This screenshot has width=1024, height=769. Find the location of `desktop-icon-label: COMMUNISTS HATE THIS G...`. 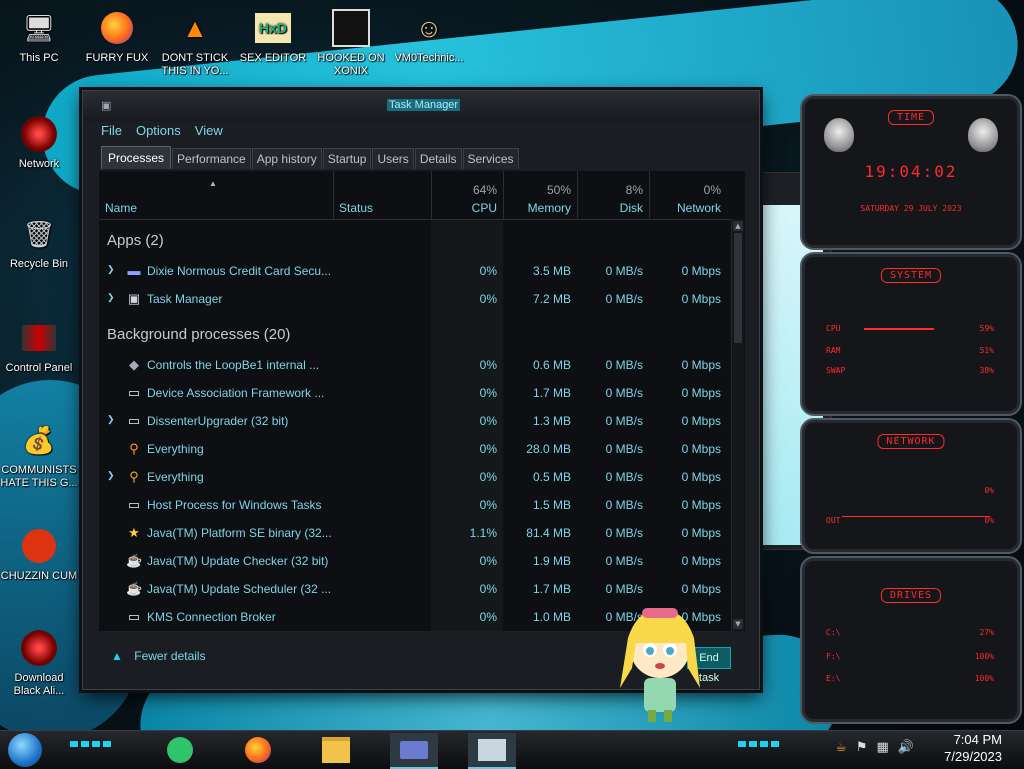

desktop-icon-label: COMMUNISTS HATE THIS G... is located at coordinates (39, 476).